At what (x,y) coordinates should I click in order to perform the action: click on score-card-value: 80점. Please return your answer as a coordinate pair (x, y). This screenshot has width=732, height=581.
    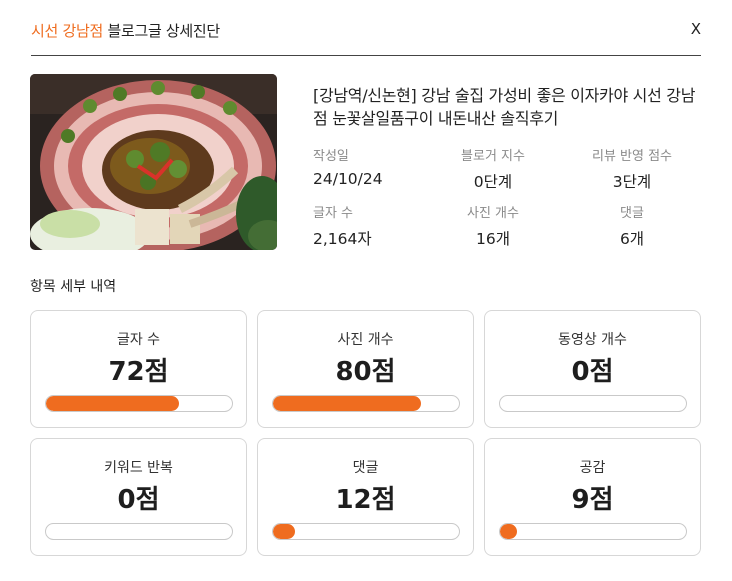
    Looking at the image, I should click on (365, 372).